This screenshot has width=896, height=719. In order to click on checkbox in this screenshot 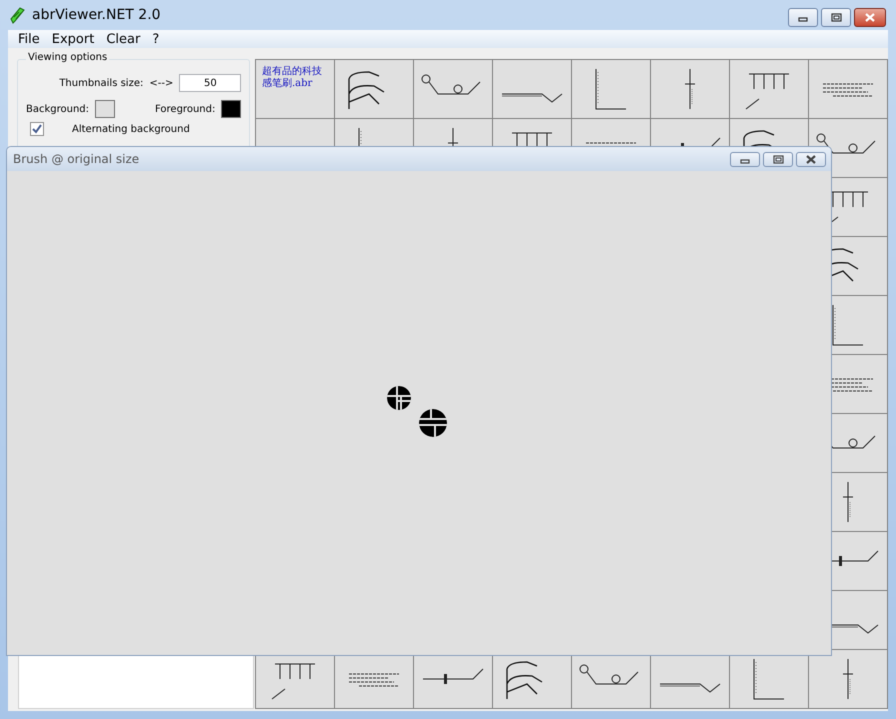, I will do `click(37, 129)`.